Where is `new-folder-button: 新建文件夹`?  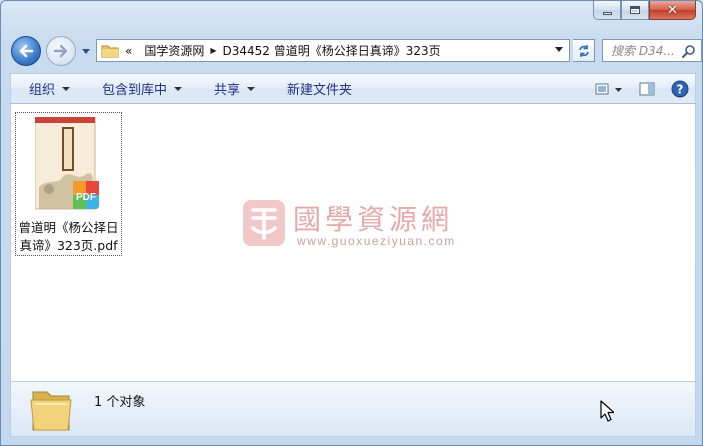
new-folder-button: 新建文件夹 is located at coordinates (317, 88).